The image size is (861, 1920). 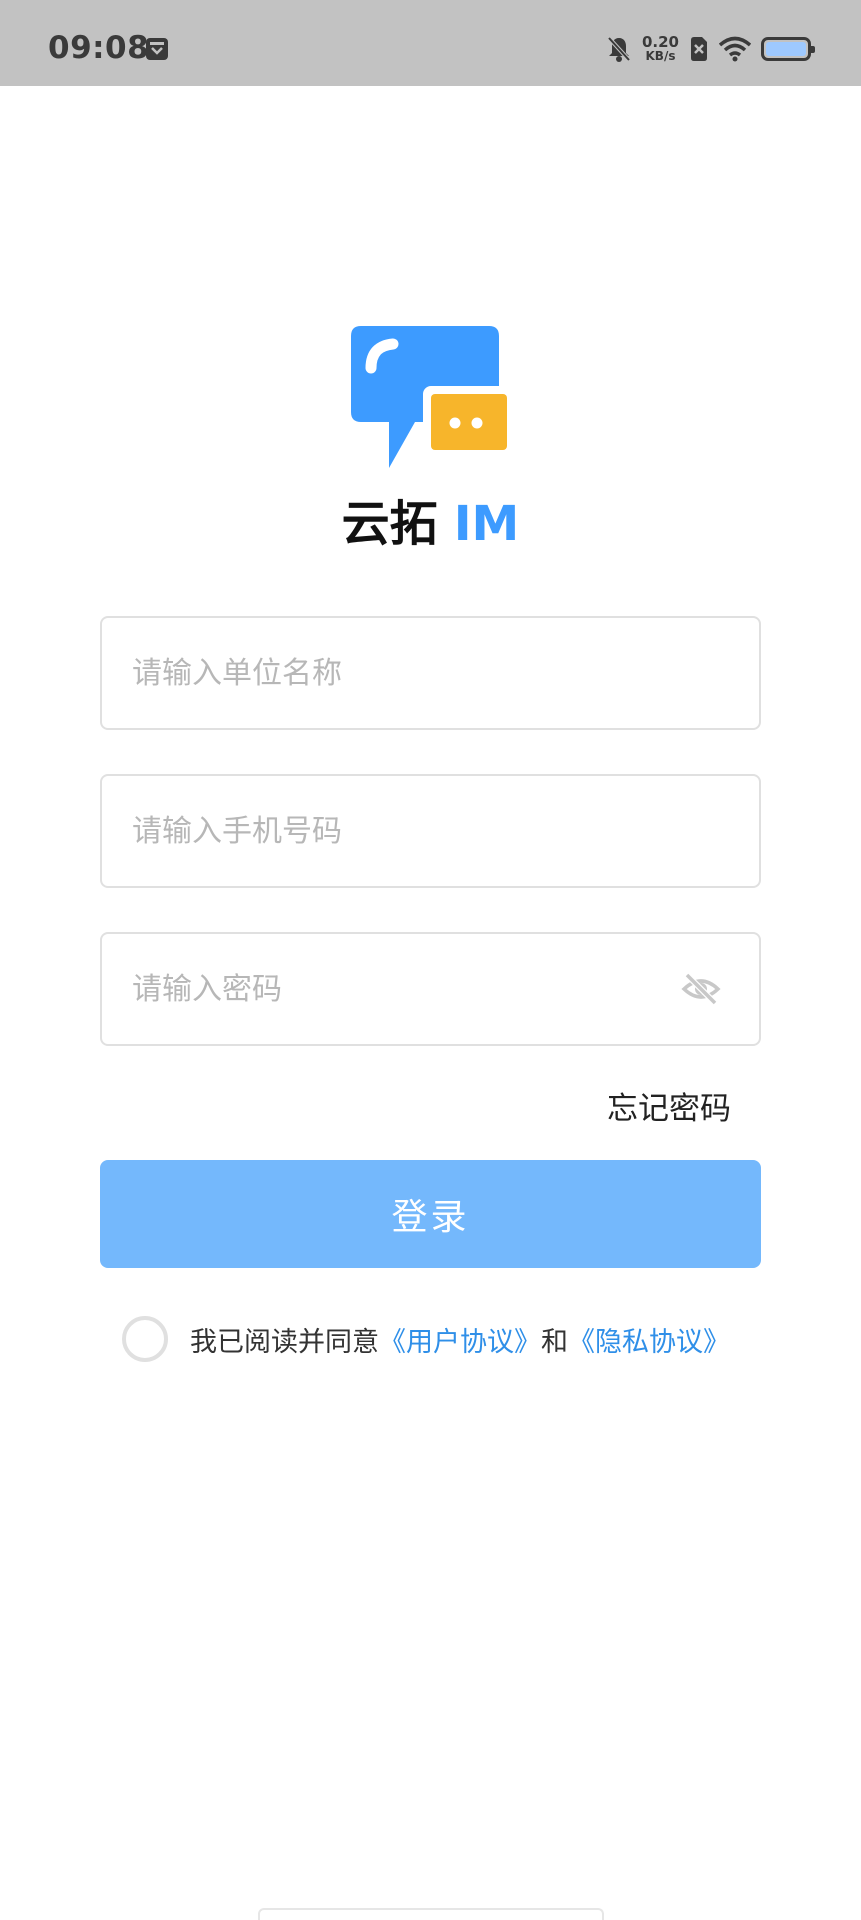 What do you see at coordinates (145, 1339) in the screenshot?
I see `agreement-checkbox` at bounding box center [145, 1339].